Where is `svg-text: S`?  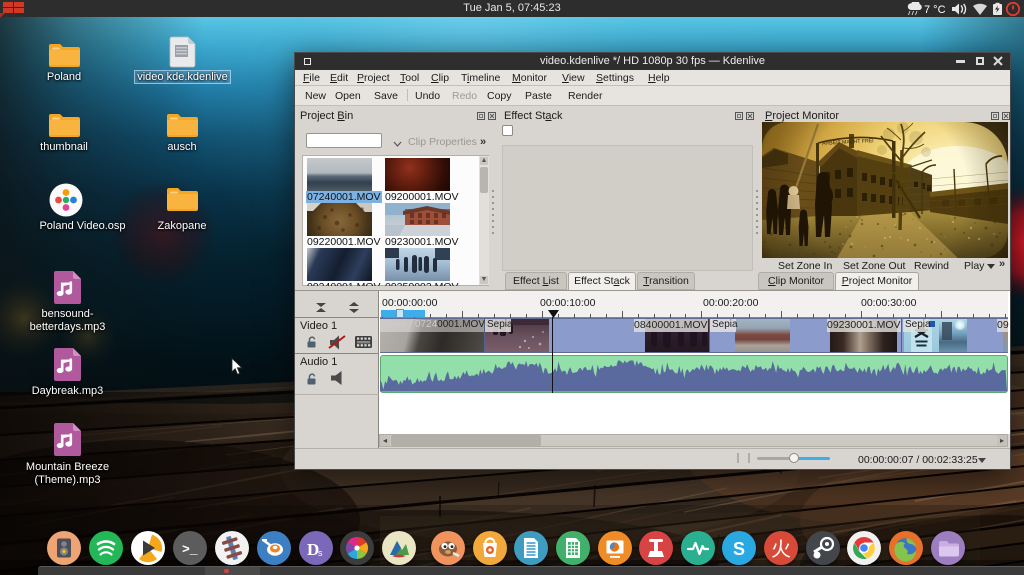
svg-text: S is located at coordinates (739, 549).